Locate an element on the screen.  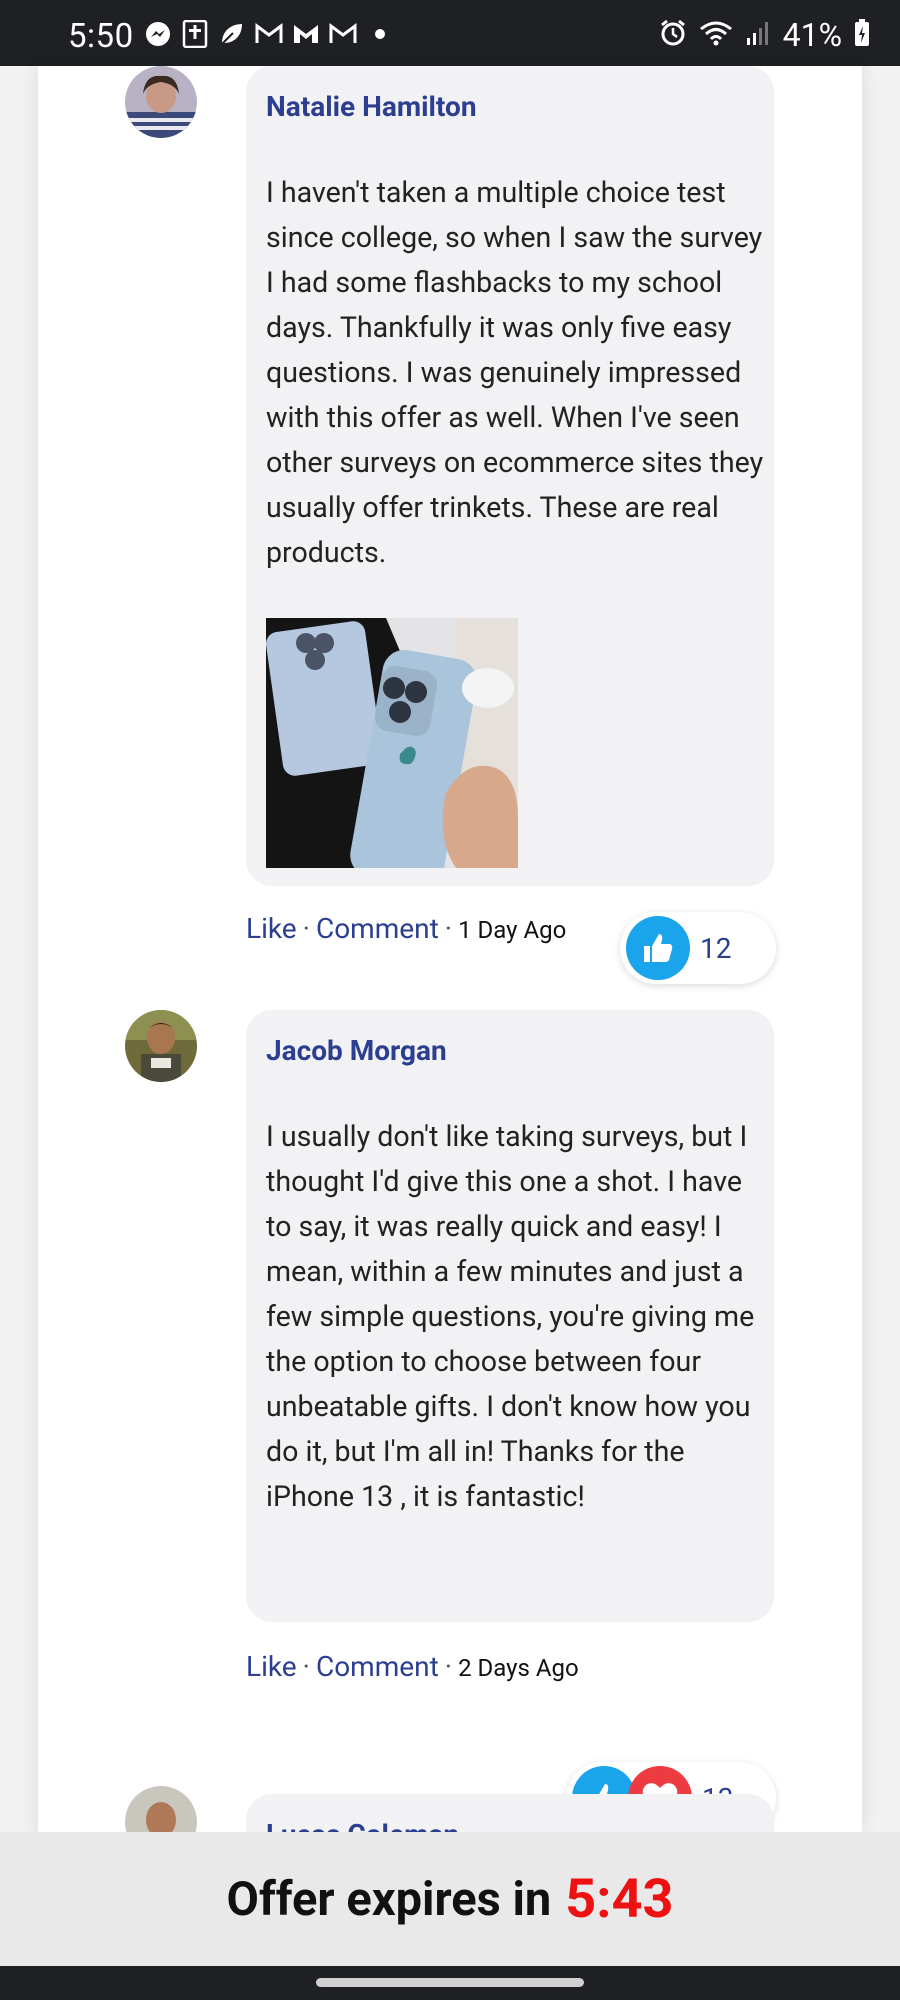
commenter-name: Natalie Hamilton is located at coordinates (371, 106).